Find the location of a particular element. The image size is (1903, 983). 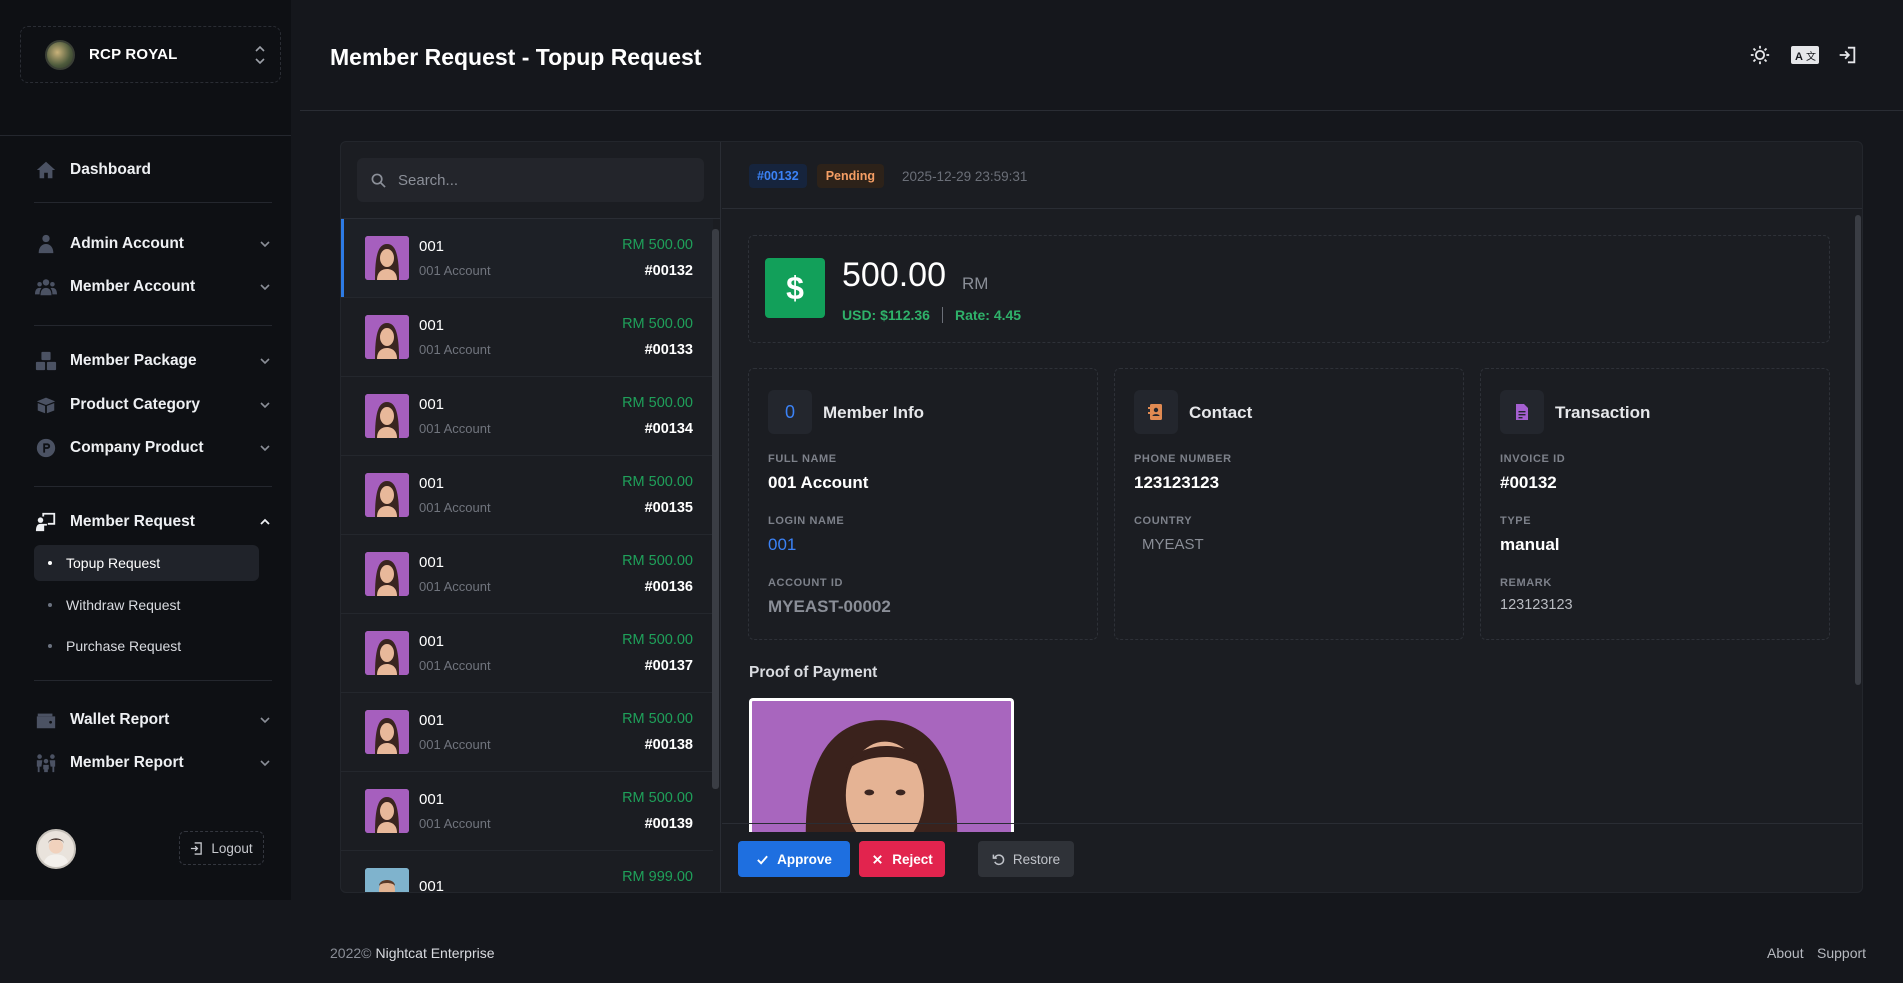

list-item: 001 001 Account RM 500.00 #00138 is located at coordinates (527, 732).